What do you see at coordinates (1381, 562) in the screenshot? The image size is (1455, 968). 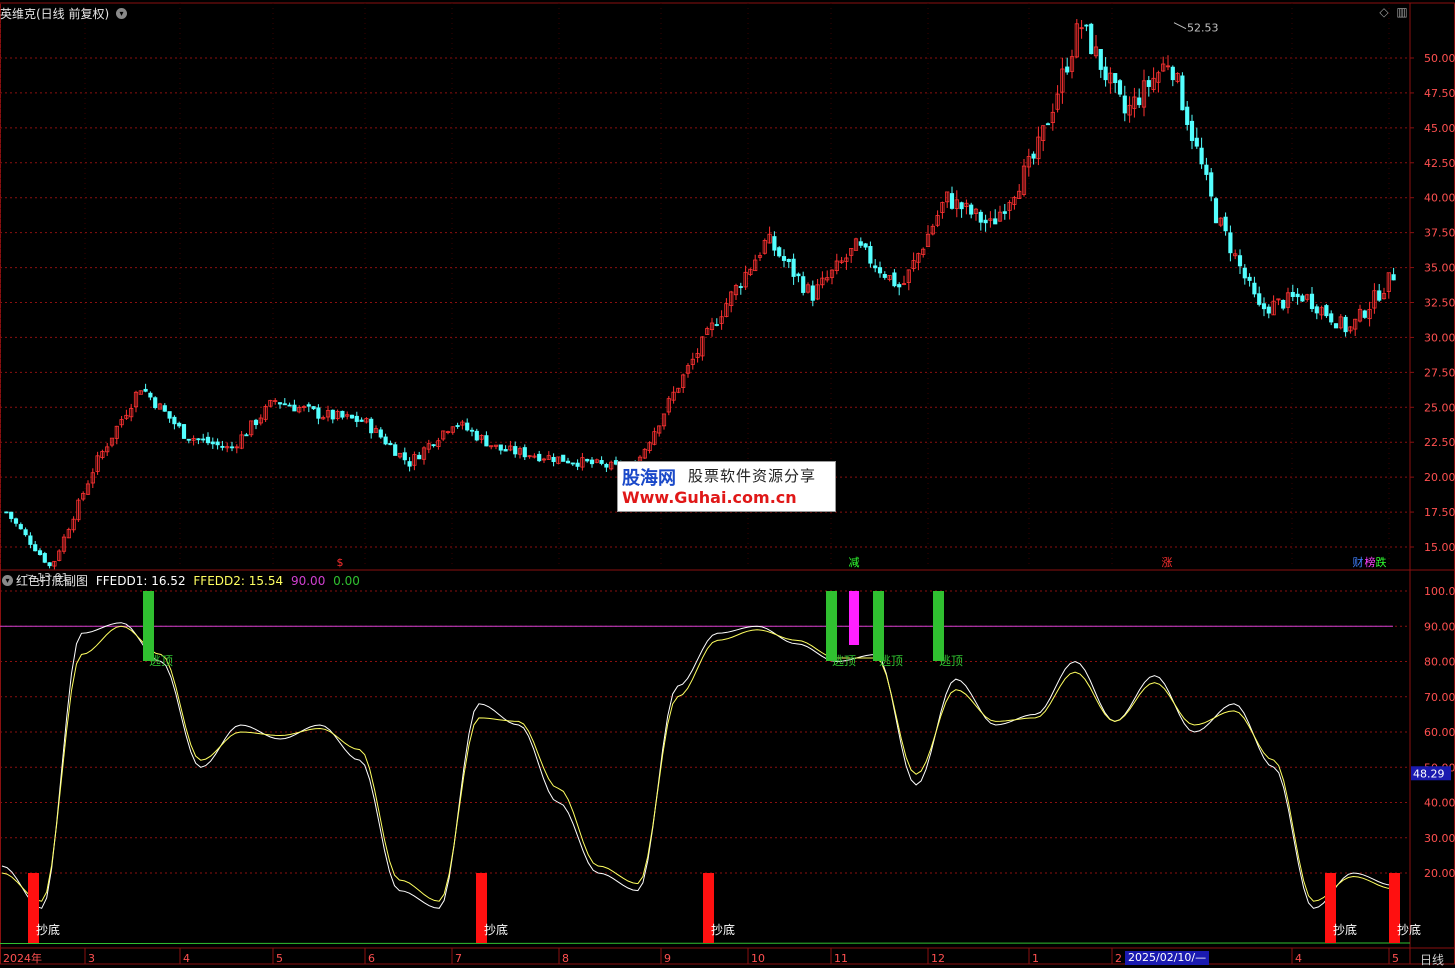 I see `event-marker: 跌` at bounding box center [1381, 562].